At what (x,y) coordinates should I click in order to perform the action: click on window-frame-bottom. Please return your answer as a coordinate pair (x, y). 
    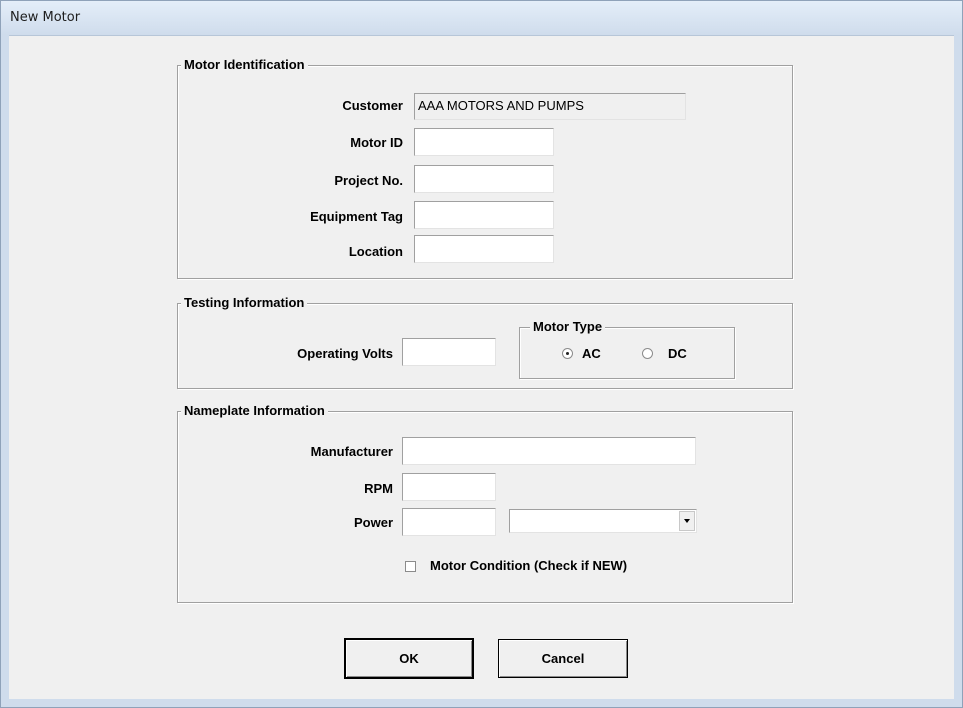
    Looking at the image, I should click on (481, 703).